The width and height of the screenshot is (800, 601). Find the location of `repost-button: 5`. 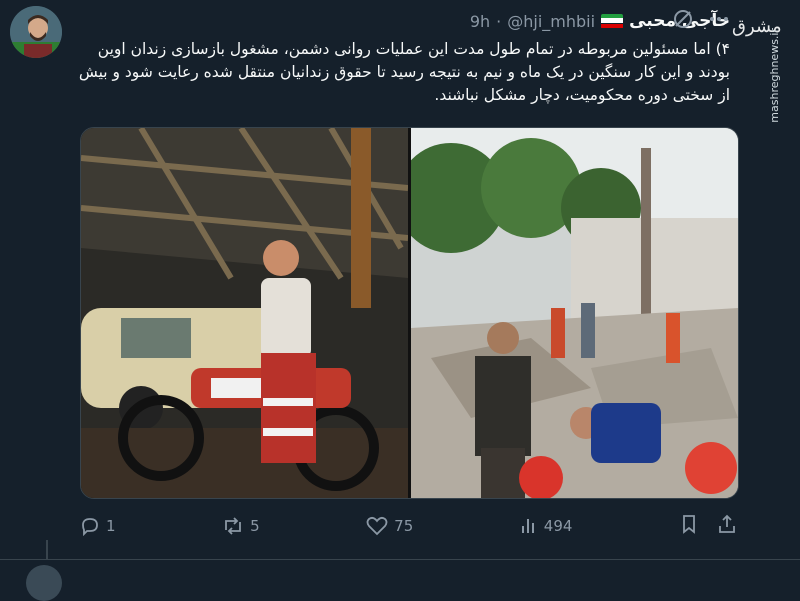

repost-button: 5 is located at coordinates (241, 526).